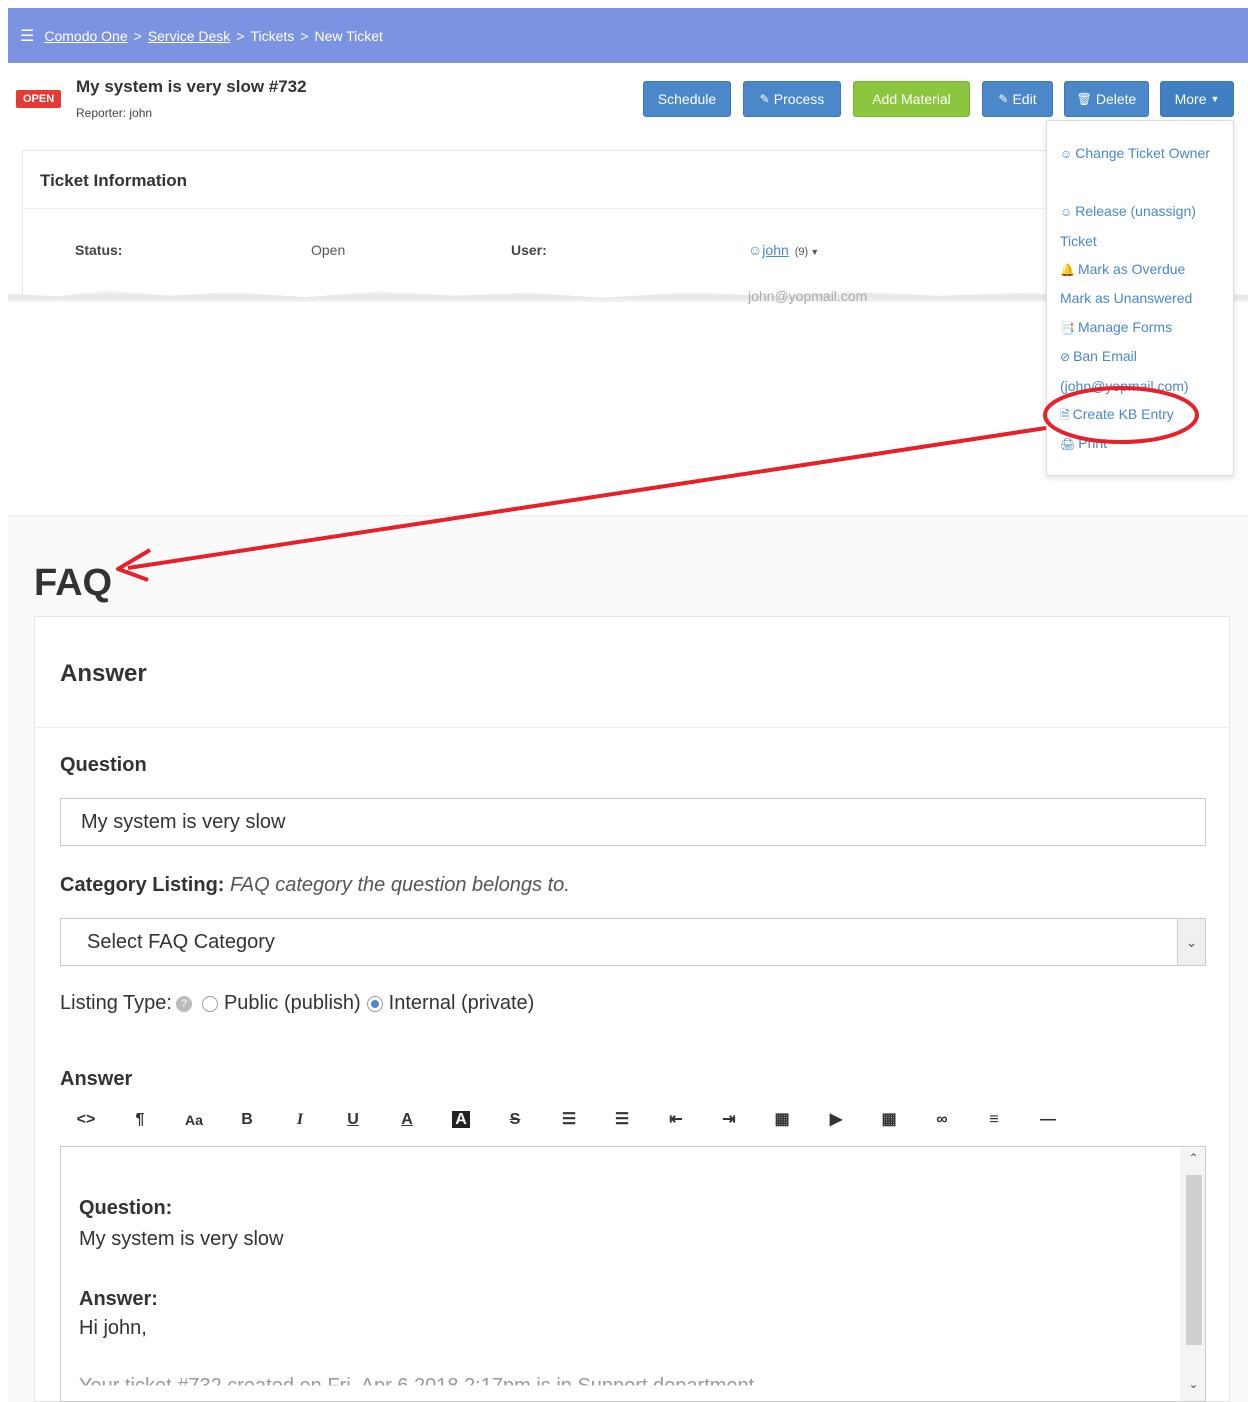 The height and width of the screenshot is (1402, 1248). I want to click on delete-button: 🗑 Delete, so click(1106, 99).